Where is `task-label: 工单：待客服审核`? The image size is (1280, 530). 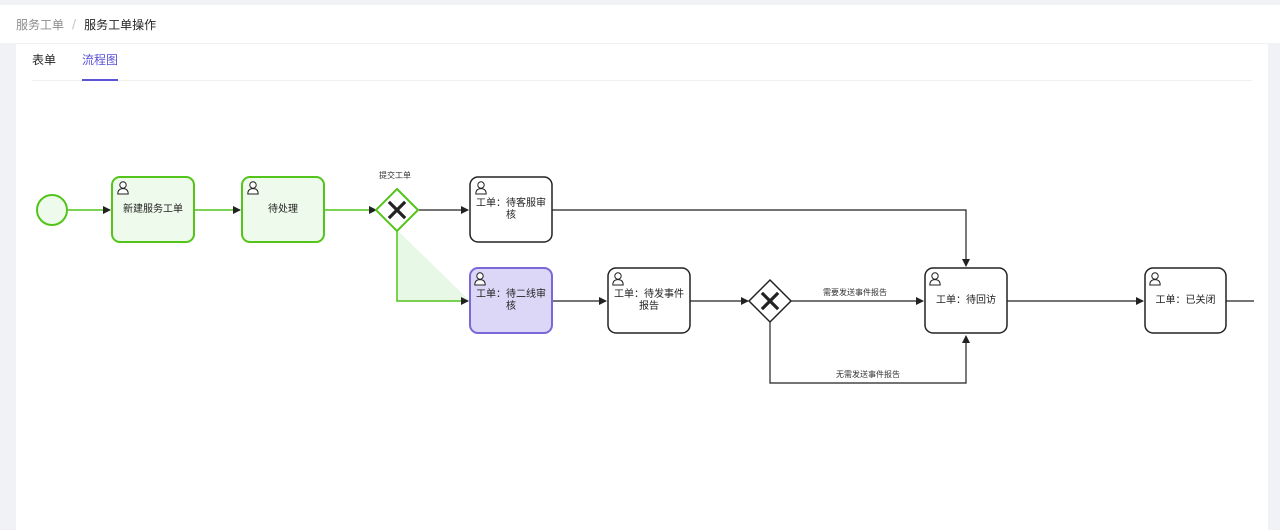
task-label: 工单：待客服审核 is located at coordinates (511, 209).